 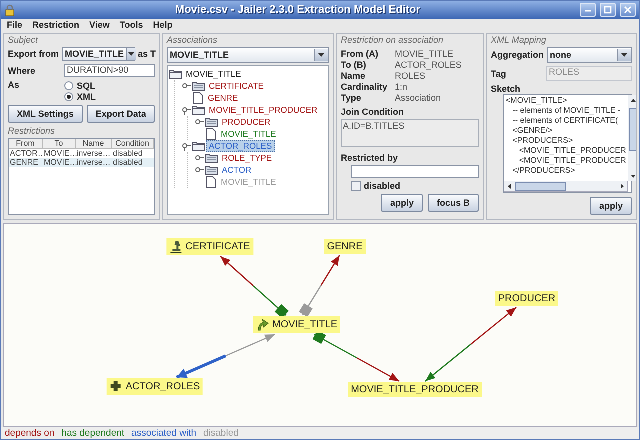 What do you see at coordinates (94, 144) in the screenshot?
I see `column-header: Name` at bounding box center [94, 144].